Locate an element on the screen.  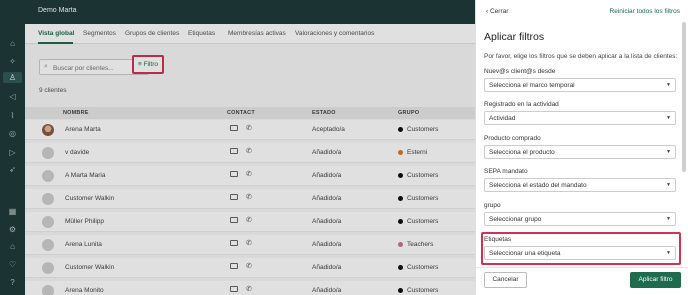
panel-footer: Cancelar Aplicar filtro is located at coordinates (582, 281).